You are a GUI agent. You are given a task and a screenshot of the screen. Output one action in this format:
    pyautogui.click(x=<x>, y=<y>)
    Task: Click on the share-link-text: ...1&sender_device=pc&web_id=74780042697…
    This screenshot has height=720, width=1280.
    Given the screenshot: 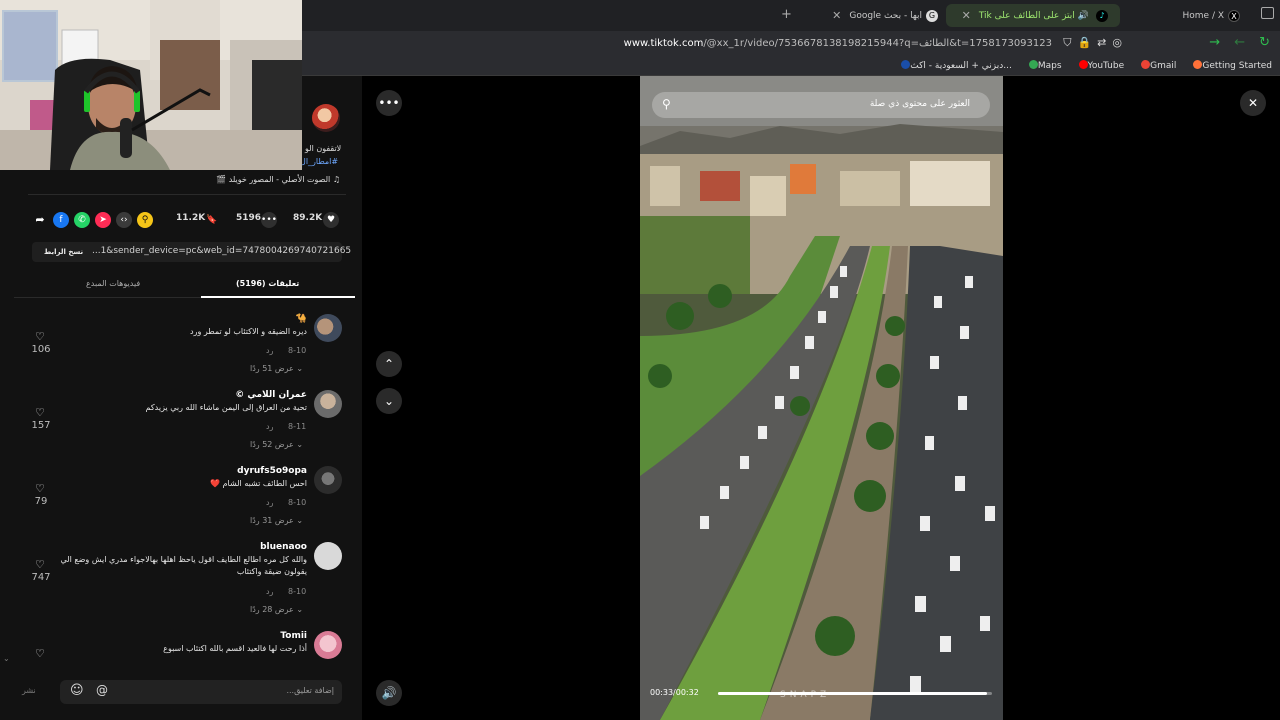 What is the action you would take?
    pyautogui.click(x=221, y=251)
    